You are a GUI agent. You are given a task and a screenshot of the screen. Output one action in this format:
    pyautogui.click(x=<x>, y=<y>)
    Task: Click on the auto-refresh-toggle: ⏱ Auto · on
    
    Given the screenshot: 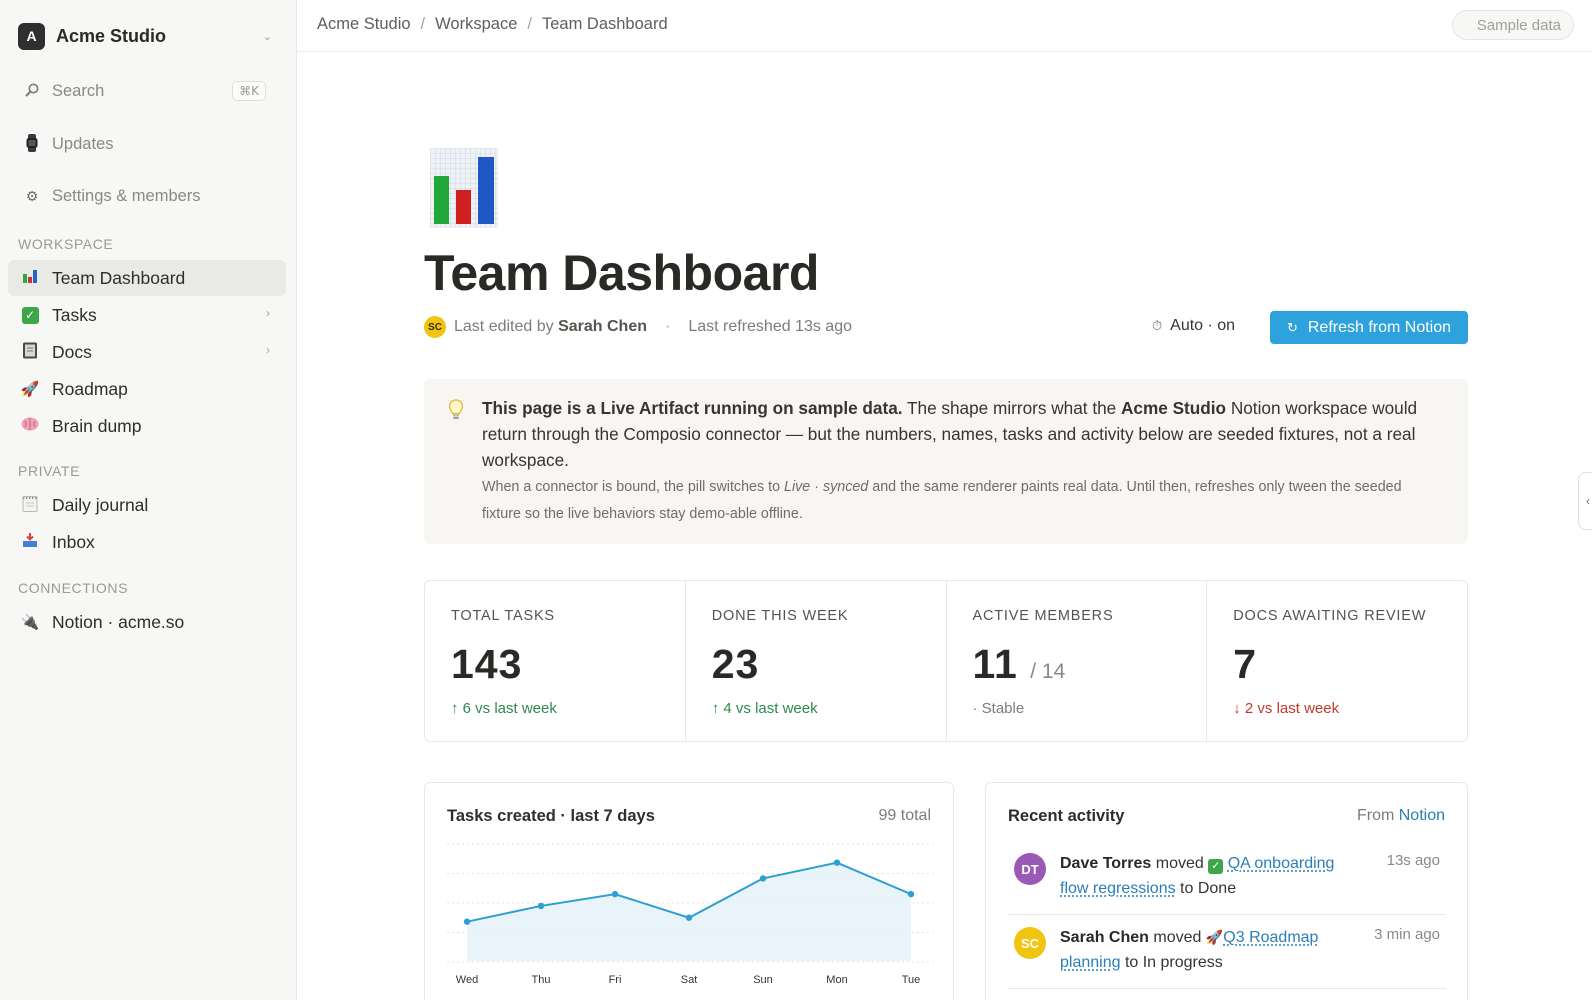 What is the action you would take?
    pyautogui.click(x=1193, y=326)
    